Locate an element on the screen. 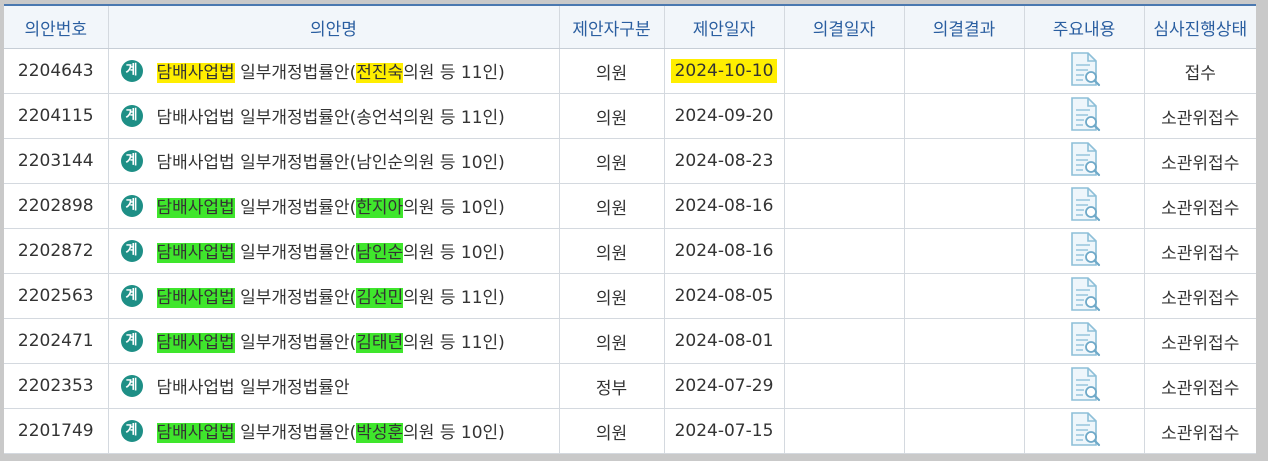  bill-proposer-name: 김태년 is located at coordinates (380, 343).